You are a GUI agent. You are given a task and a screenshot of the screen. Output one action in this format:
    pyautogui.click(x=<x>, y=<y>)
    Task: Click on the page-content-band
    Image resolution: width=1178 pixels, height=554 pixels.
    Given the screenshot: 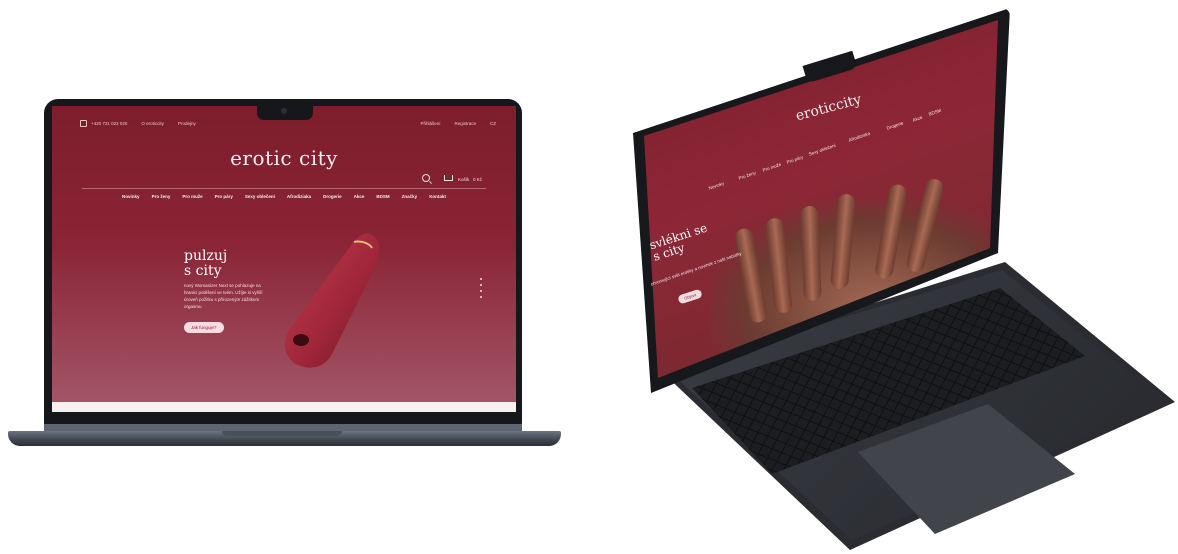 What is the action you would take?
    pyautogui.click(x=284, y=407)
    